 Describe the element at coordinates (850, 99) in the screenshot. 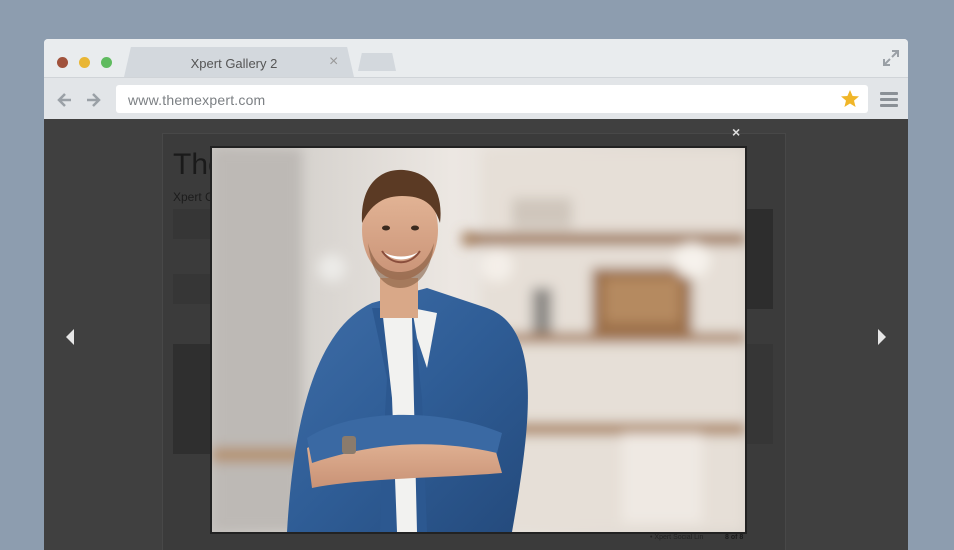

I see `bookmark-star-icon` at that location.